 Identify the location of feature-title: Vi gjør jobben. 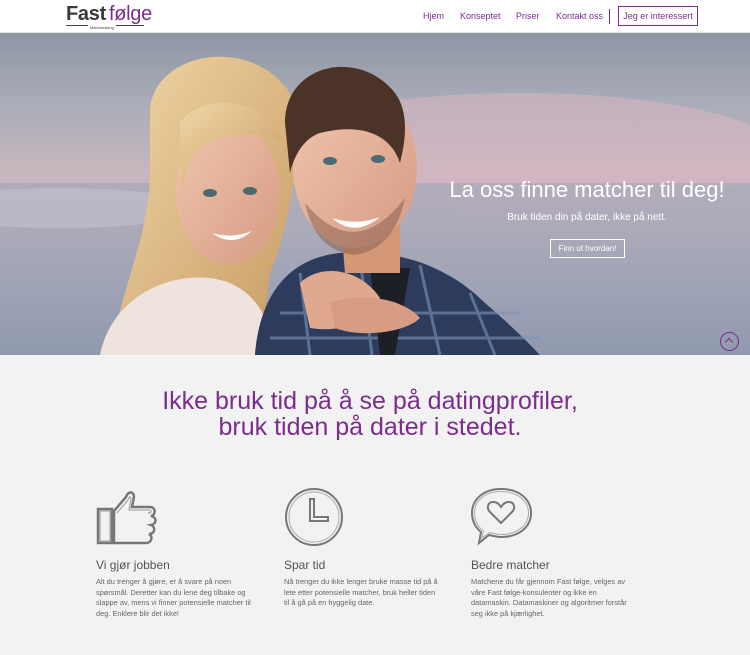
(133, 565).